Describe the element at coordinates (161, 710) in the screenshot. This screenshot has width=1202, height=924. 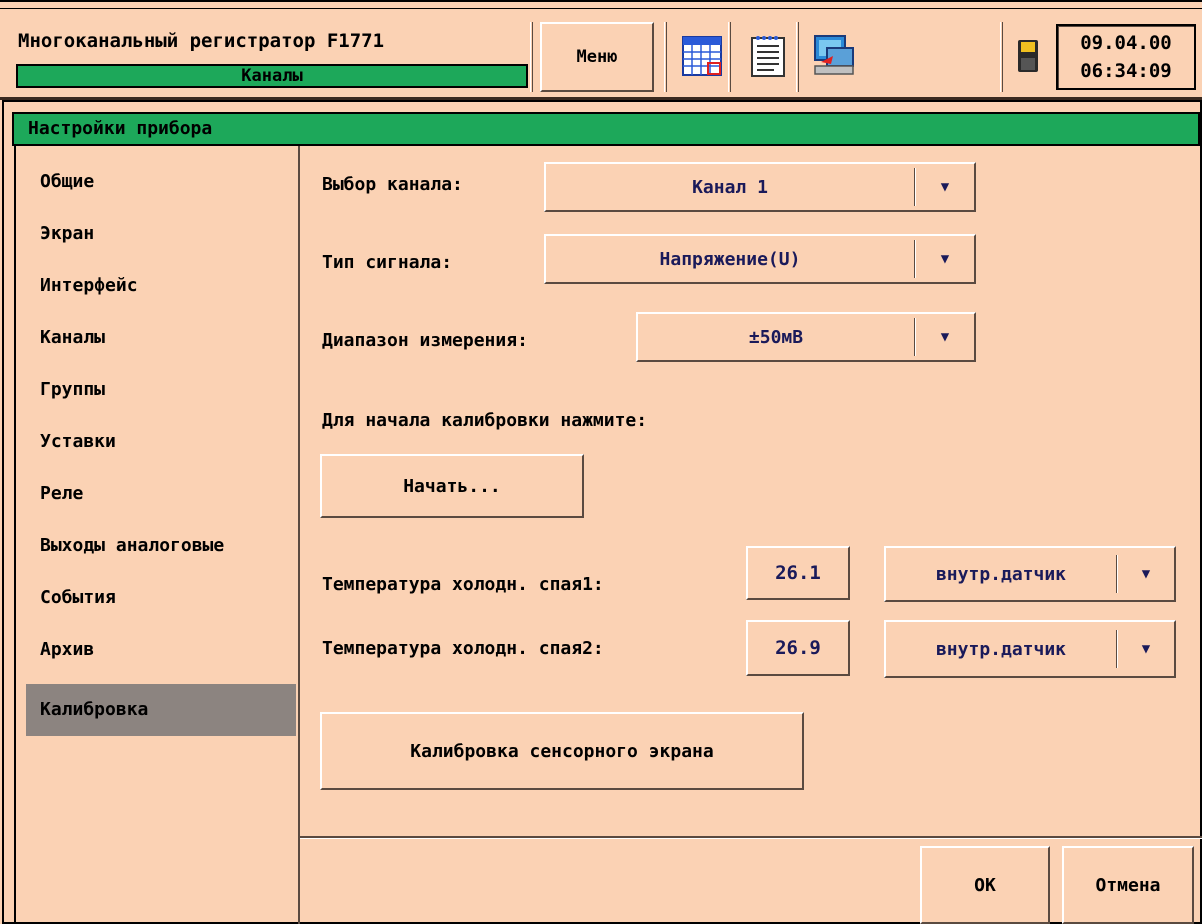
I see `nav-item-calibration: Калибровка` at that location.